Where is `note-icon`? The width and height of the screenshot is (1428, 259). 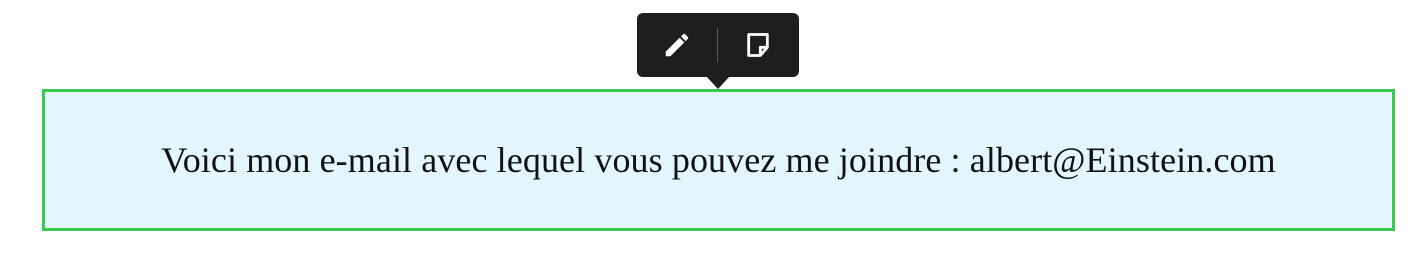
note-icon is located at coordinates (758, 45).